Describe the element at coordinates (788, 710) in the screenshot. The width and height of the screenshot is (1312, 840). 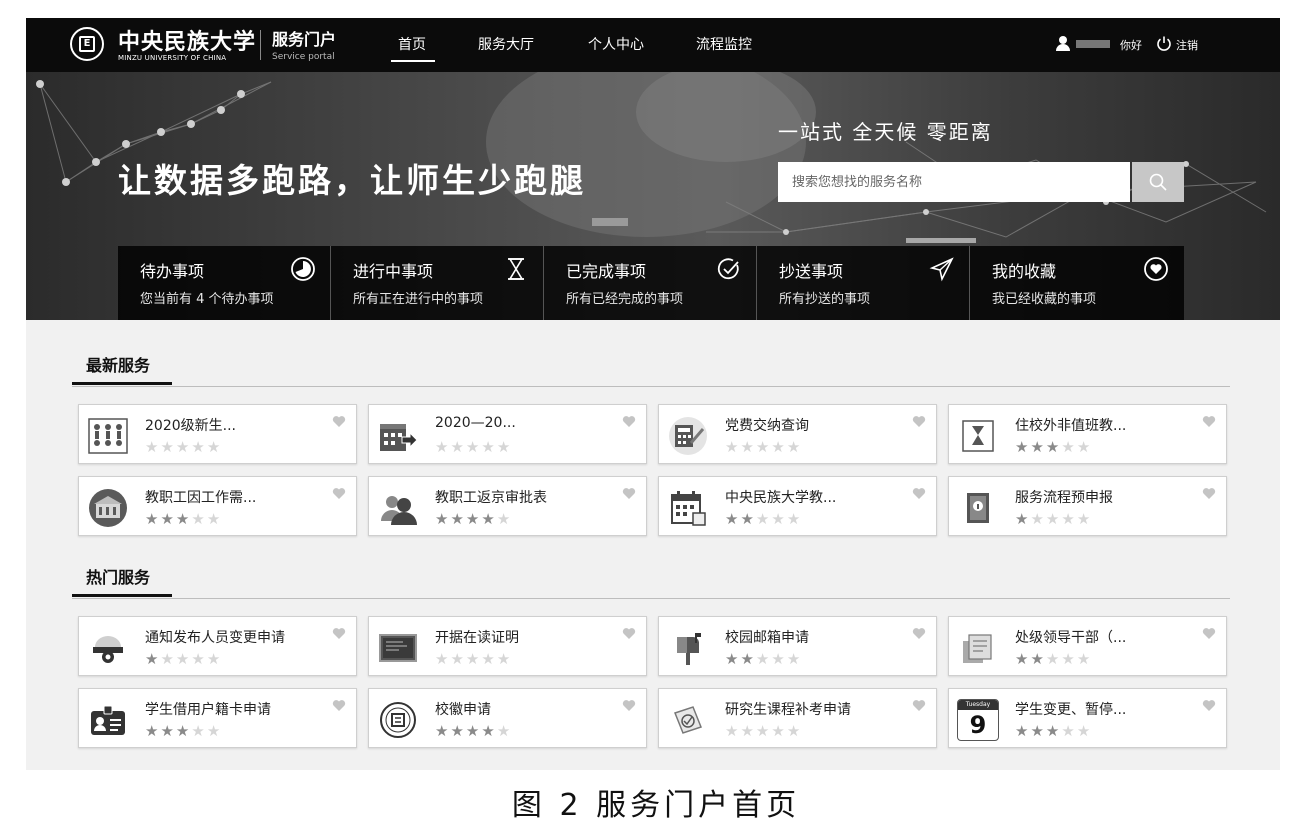
I see `service-name: 研究生课程补考申请` at that location.